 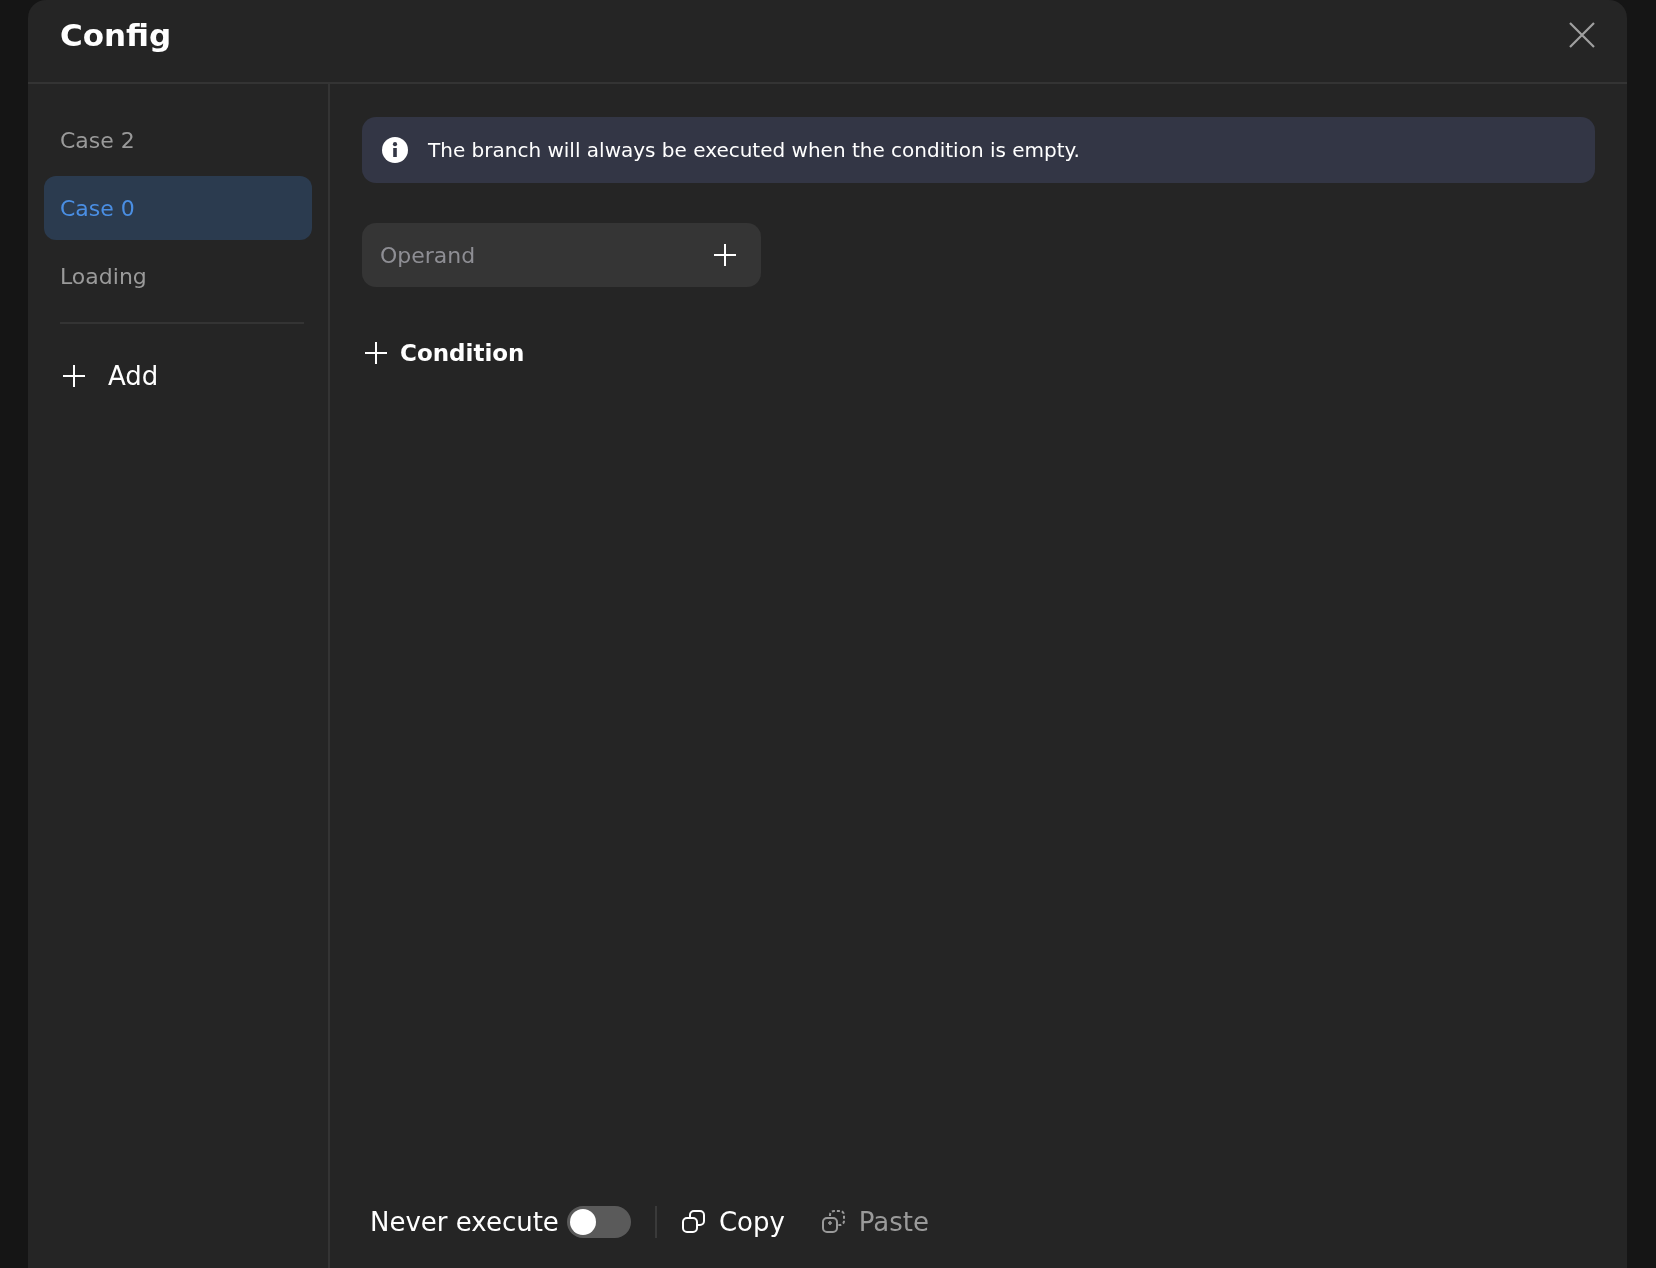 What do you see at coordinates (732, 1222) in the screenshot?
I see `copy-button: Copy` at bounding box center [732, 1222].